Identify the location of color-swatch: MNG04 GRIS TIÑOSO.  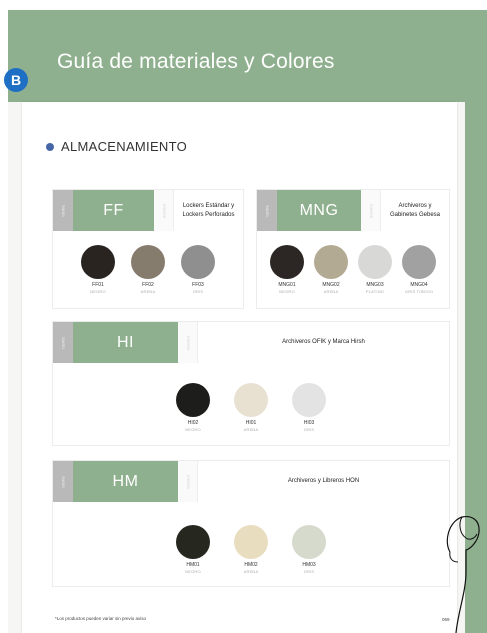
(419, 270).